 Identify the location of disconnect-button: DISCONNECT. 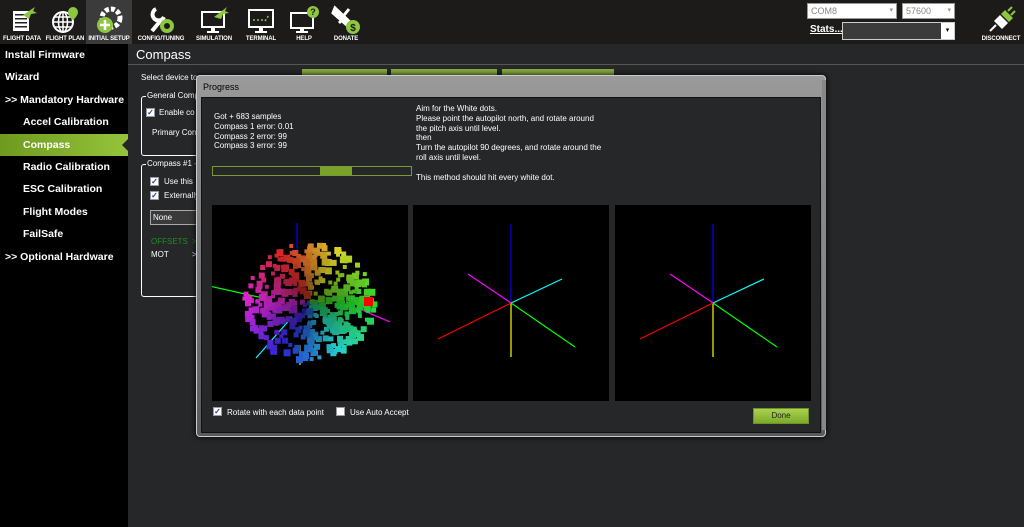
(1001, 22).